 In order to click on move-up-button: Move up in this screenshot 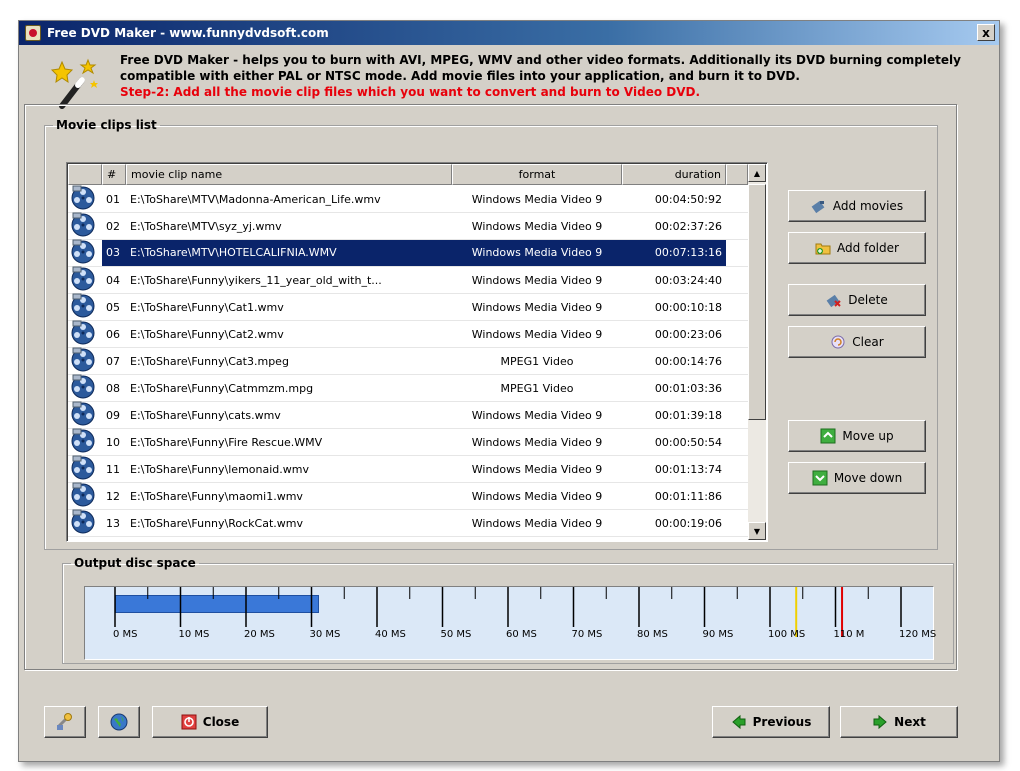, I will do `click(857, 436)`.